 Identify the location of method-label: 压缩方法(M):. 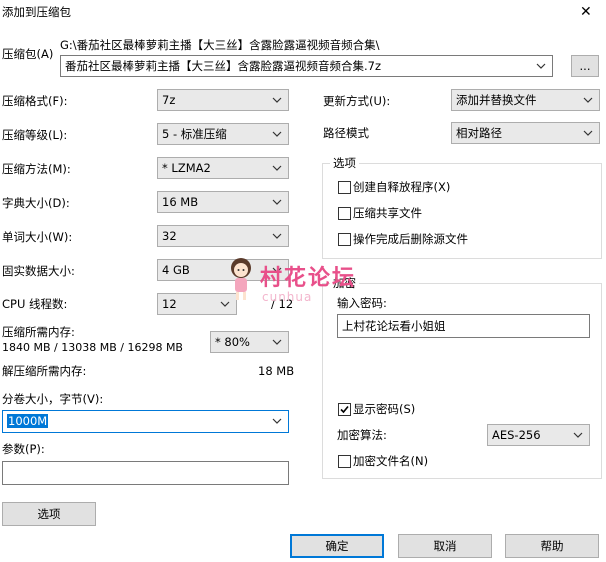
(36, 169).